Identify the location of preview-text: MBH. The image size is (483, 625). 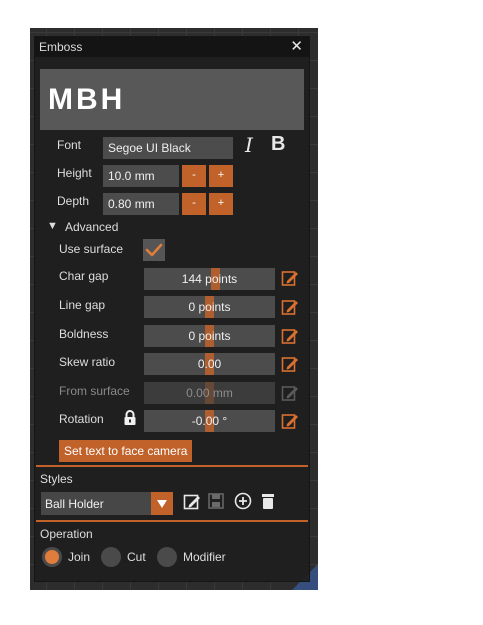
(87, 99).